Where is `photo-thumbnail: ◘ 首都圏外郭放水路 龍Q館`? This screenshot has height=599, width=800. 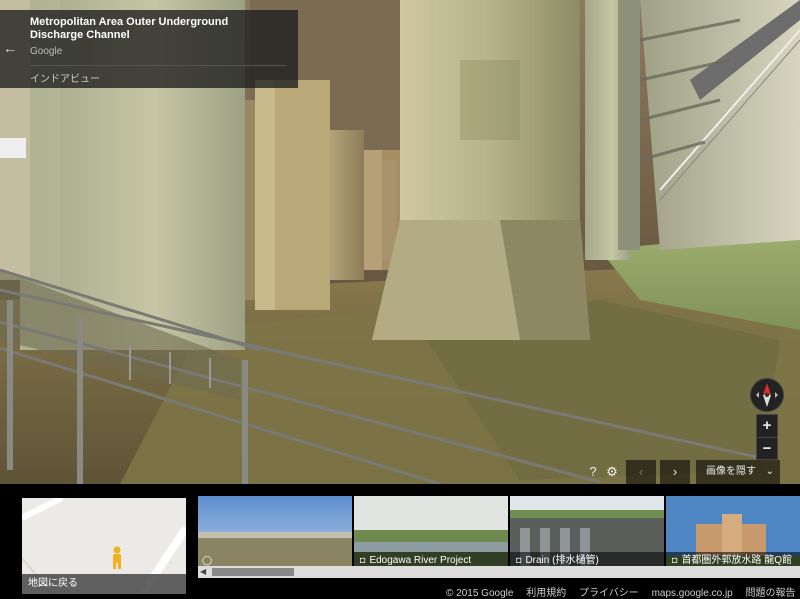 photo-thumbnail: ◘ 首都圏外郭放水路 龍Q館 is located at coordinates (733, 532).